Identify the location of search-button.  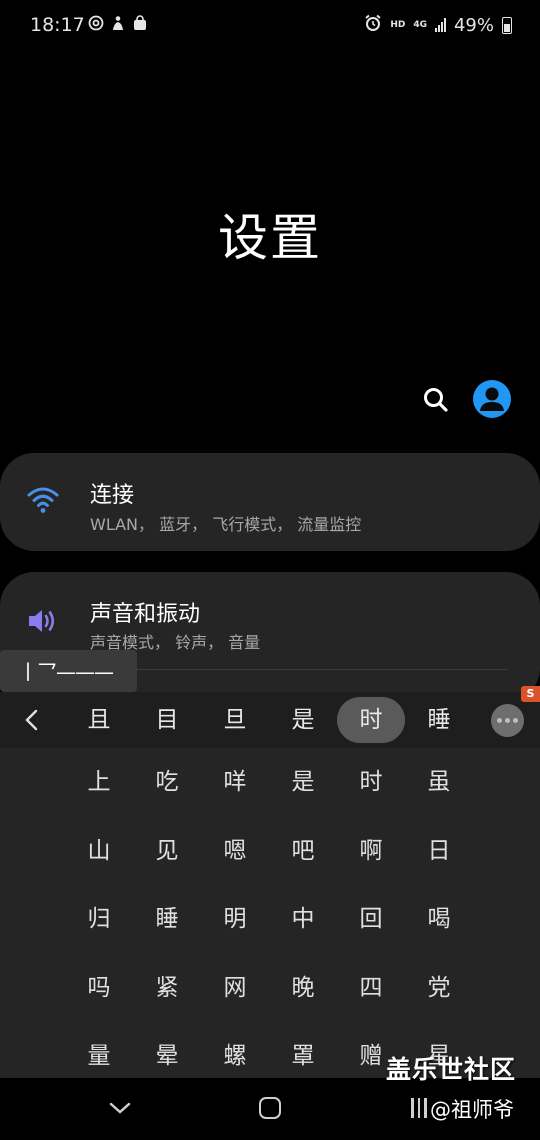
(436, 400).